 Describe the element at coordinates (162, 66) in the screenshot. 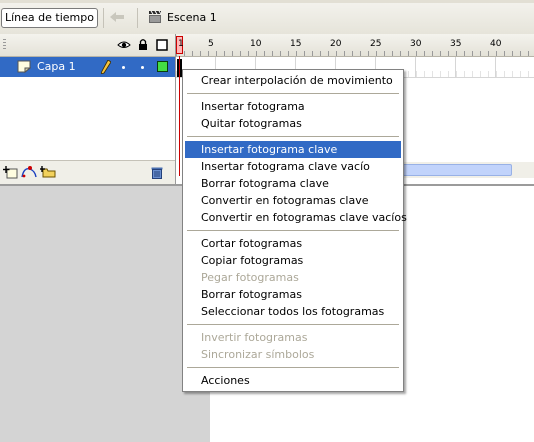

I see `outline-color-square` at that location.